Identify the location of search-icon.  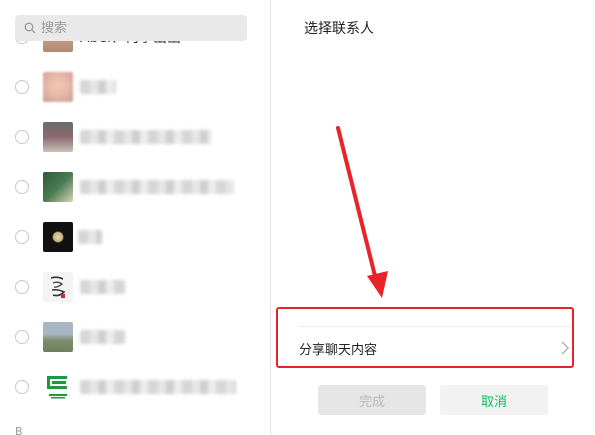
(30, 28).